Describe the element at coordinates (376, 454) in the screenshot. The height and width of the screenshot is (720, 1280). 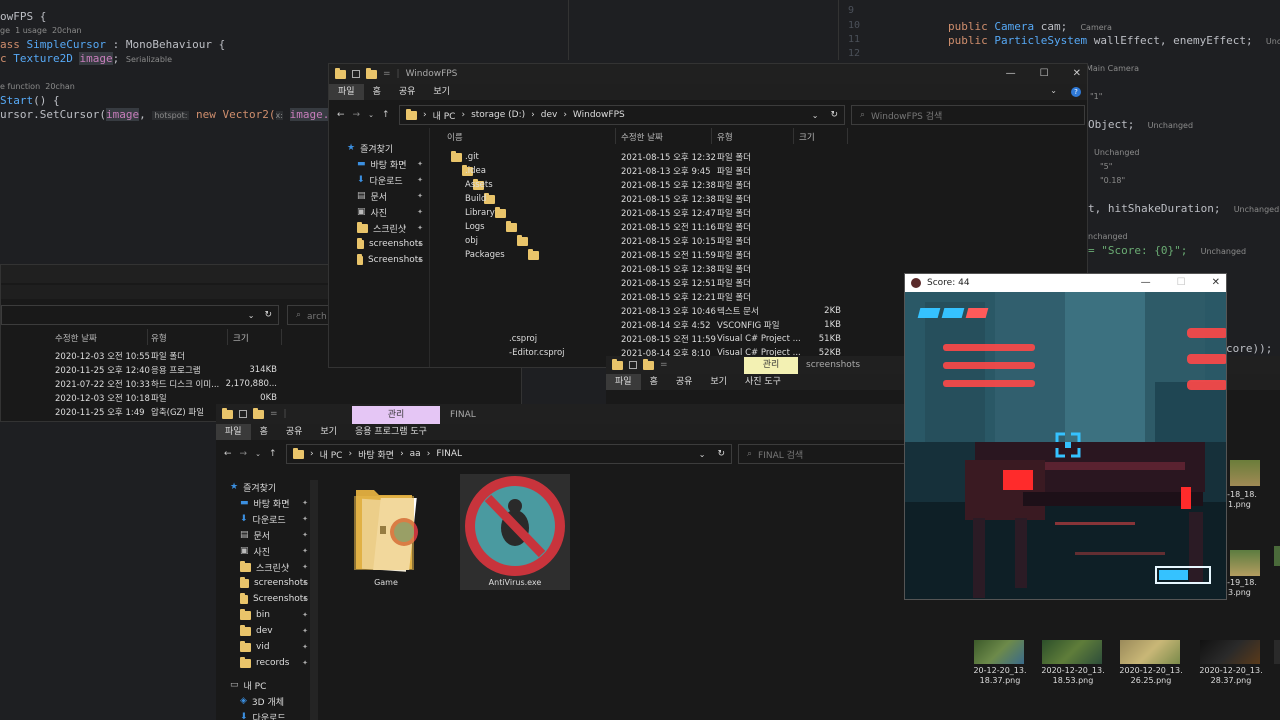
I see `breadcrumb-item: 바탕 화면` at that location.